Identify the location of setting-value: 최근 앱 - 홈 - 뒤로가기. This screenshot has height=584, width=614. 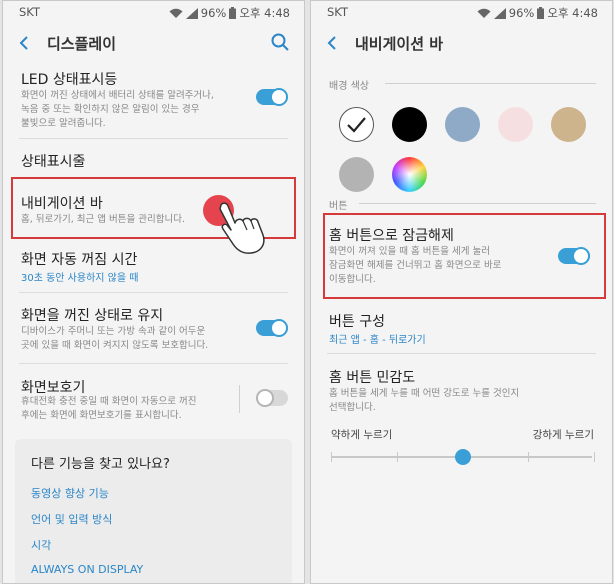
(377, 340).